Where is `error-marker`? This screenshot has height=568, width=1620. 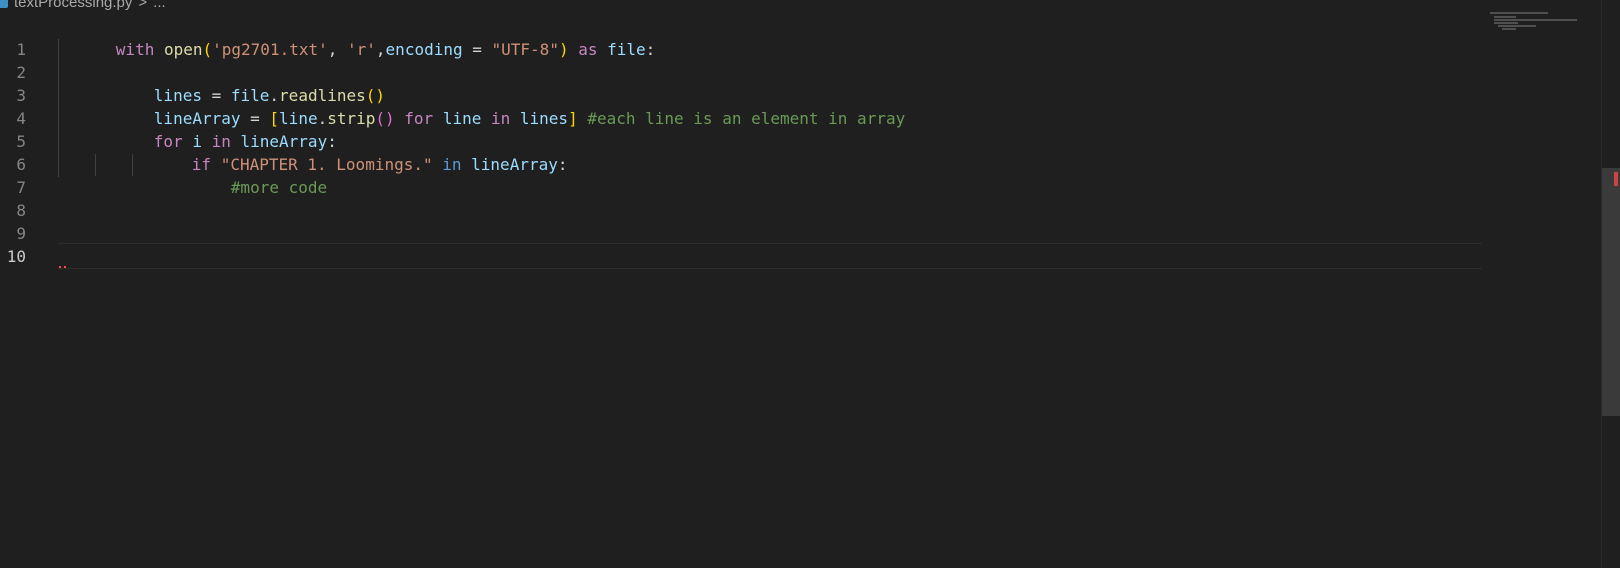 error-marker is located at coordinates (1616, 179).